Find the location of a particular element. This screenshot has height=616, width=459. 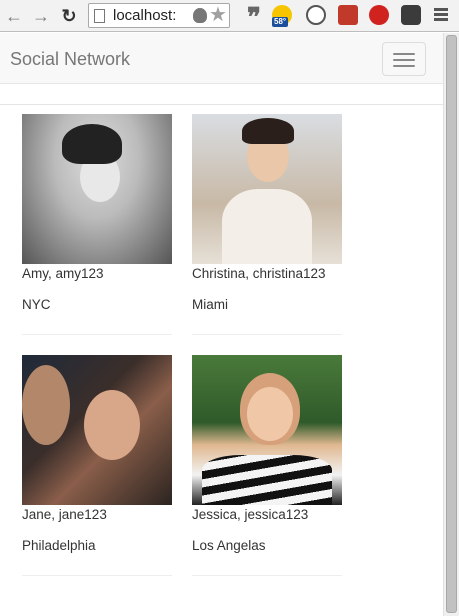

person-card-jane: Jane, jane123 Philadelphia is located at coordinates (97, 465).